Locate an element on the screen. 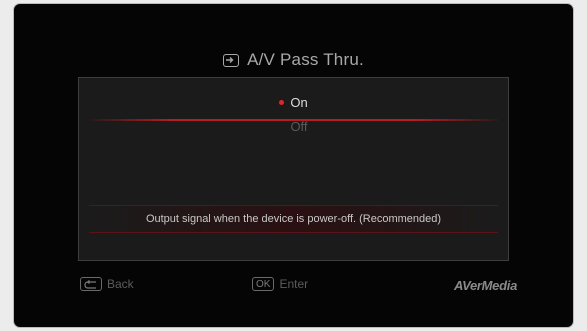 Image resolution: width=587 pixels, height=331 pixels. enter-label: Enter is located at coordinates (294, 284).